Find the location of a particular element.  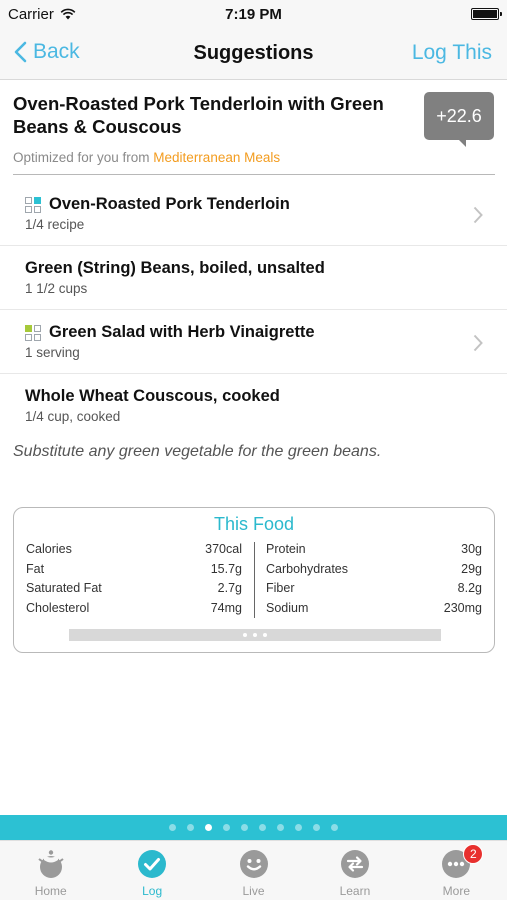

nutrition-divider is located at coordinates (254, 580).